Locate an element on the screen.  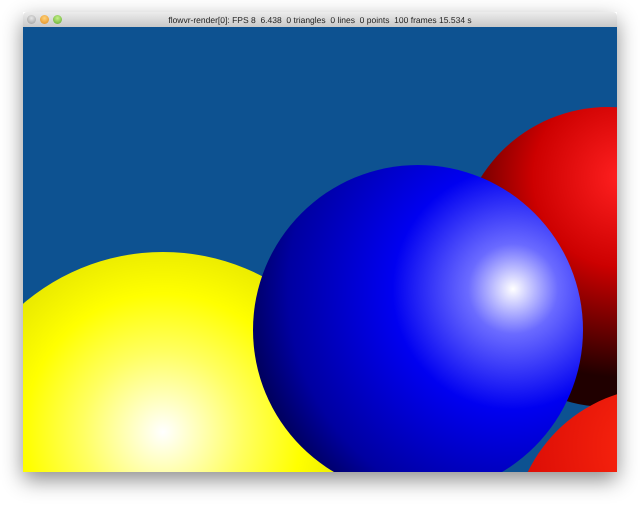
minimize-button is located at coordinates (44, 19).